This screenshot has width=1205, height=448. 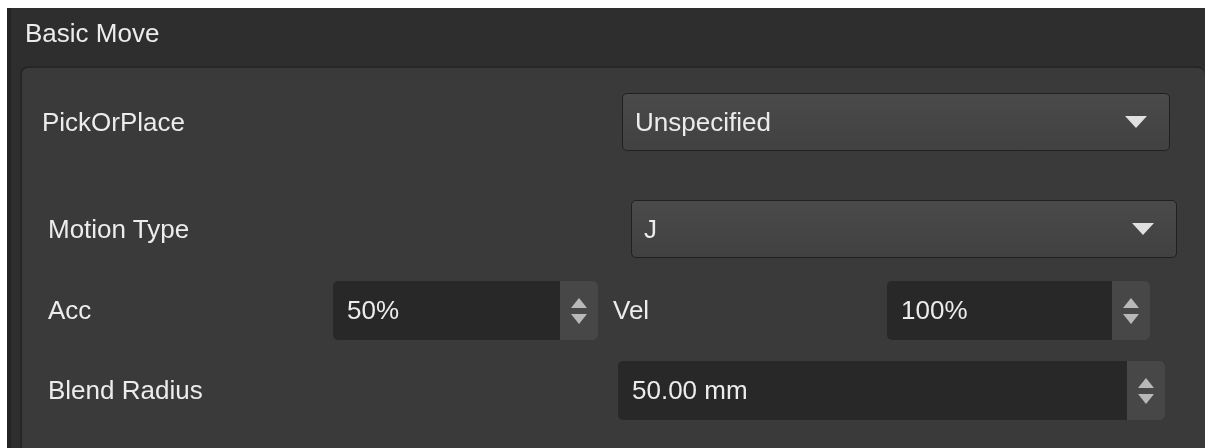 I want to click on field-label: PickOrPlace, so click(x=114, y=122).